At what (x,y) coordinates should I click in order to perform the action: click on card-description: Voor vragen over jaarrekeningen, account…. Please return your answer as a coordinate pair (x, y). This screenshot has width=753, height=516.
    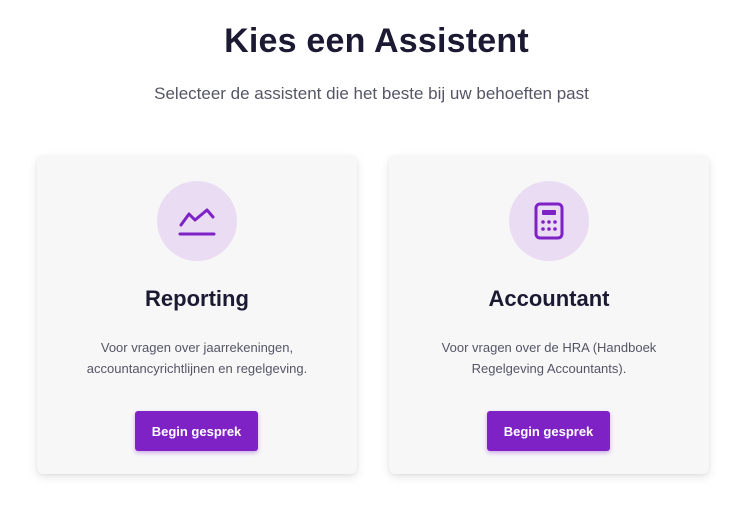
    Looking at the image, I should click on (197, 358).